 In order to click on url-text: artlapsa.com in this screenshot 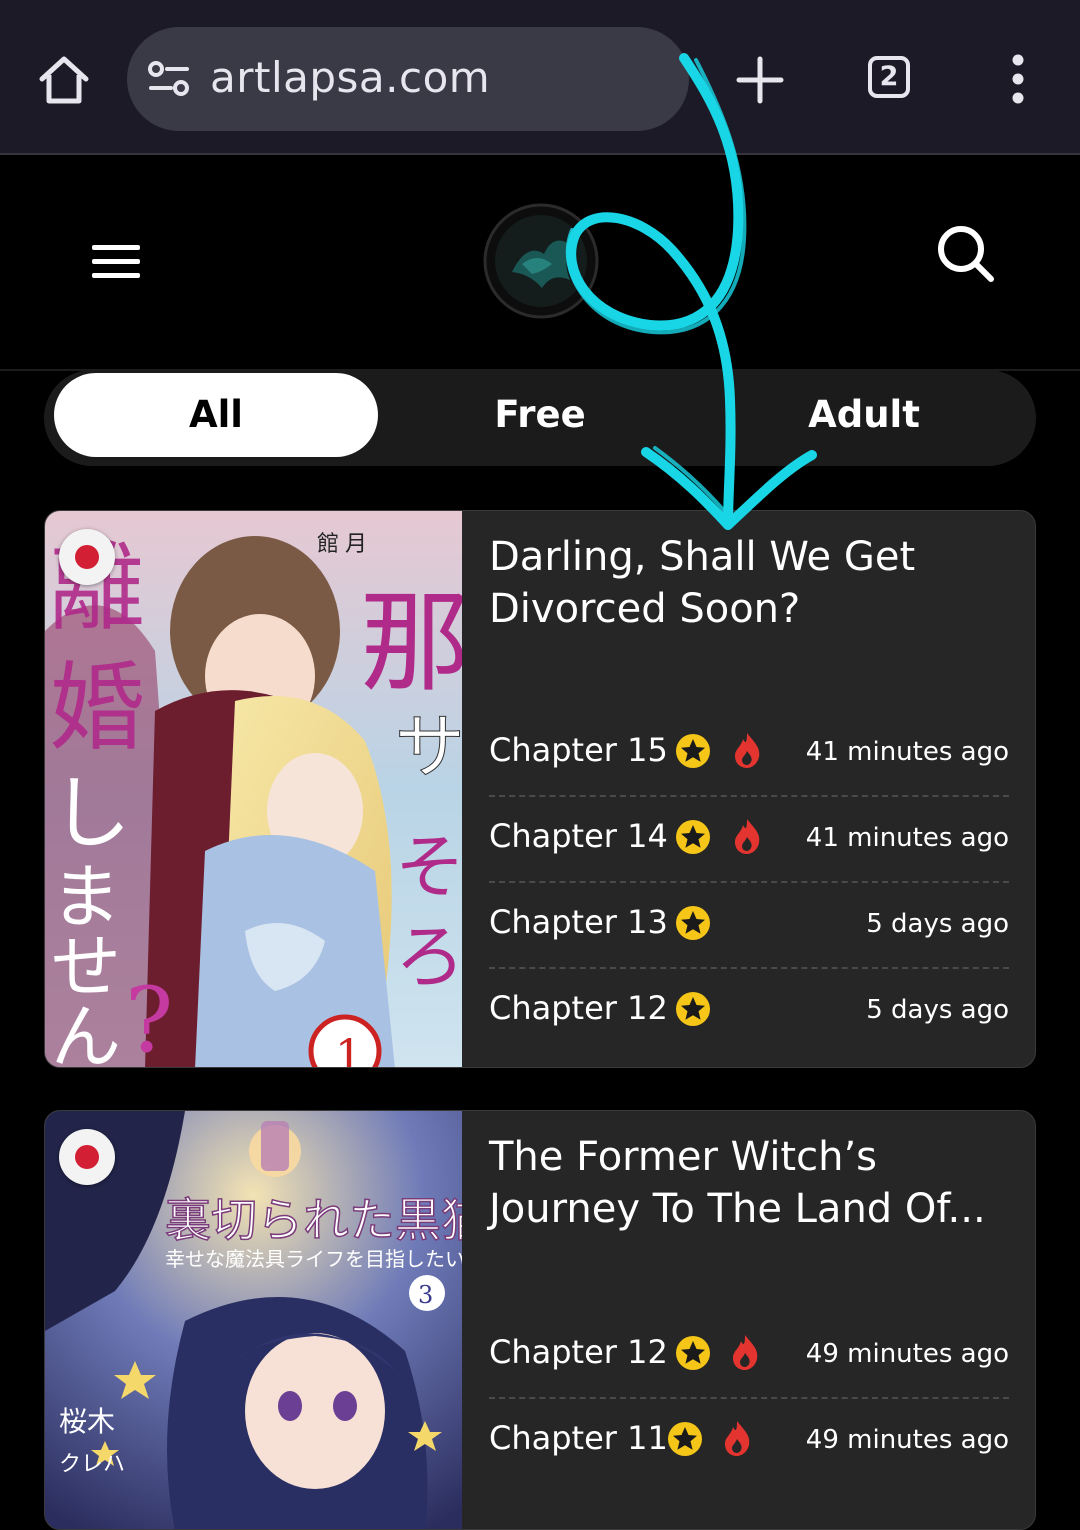, I will do `click(350, 77)`.